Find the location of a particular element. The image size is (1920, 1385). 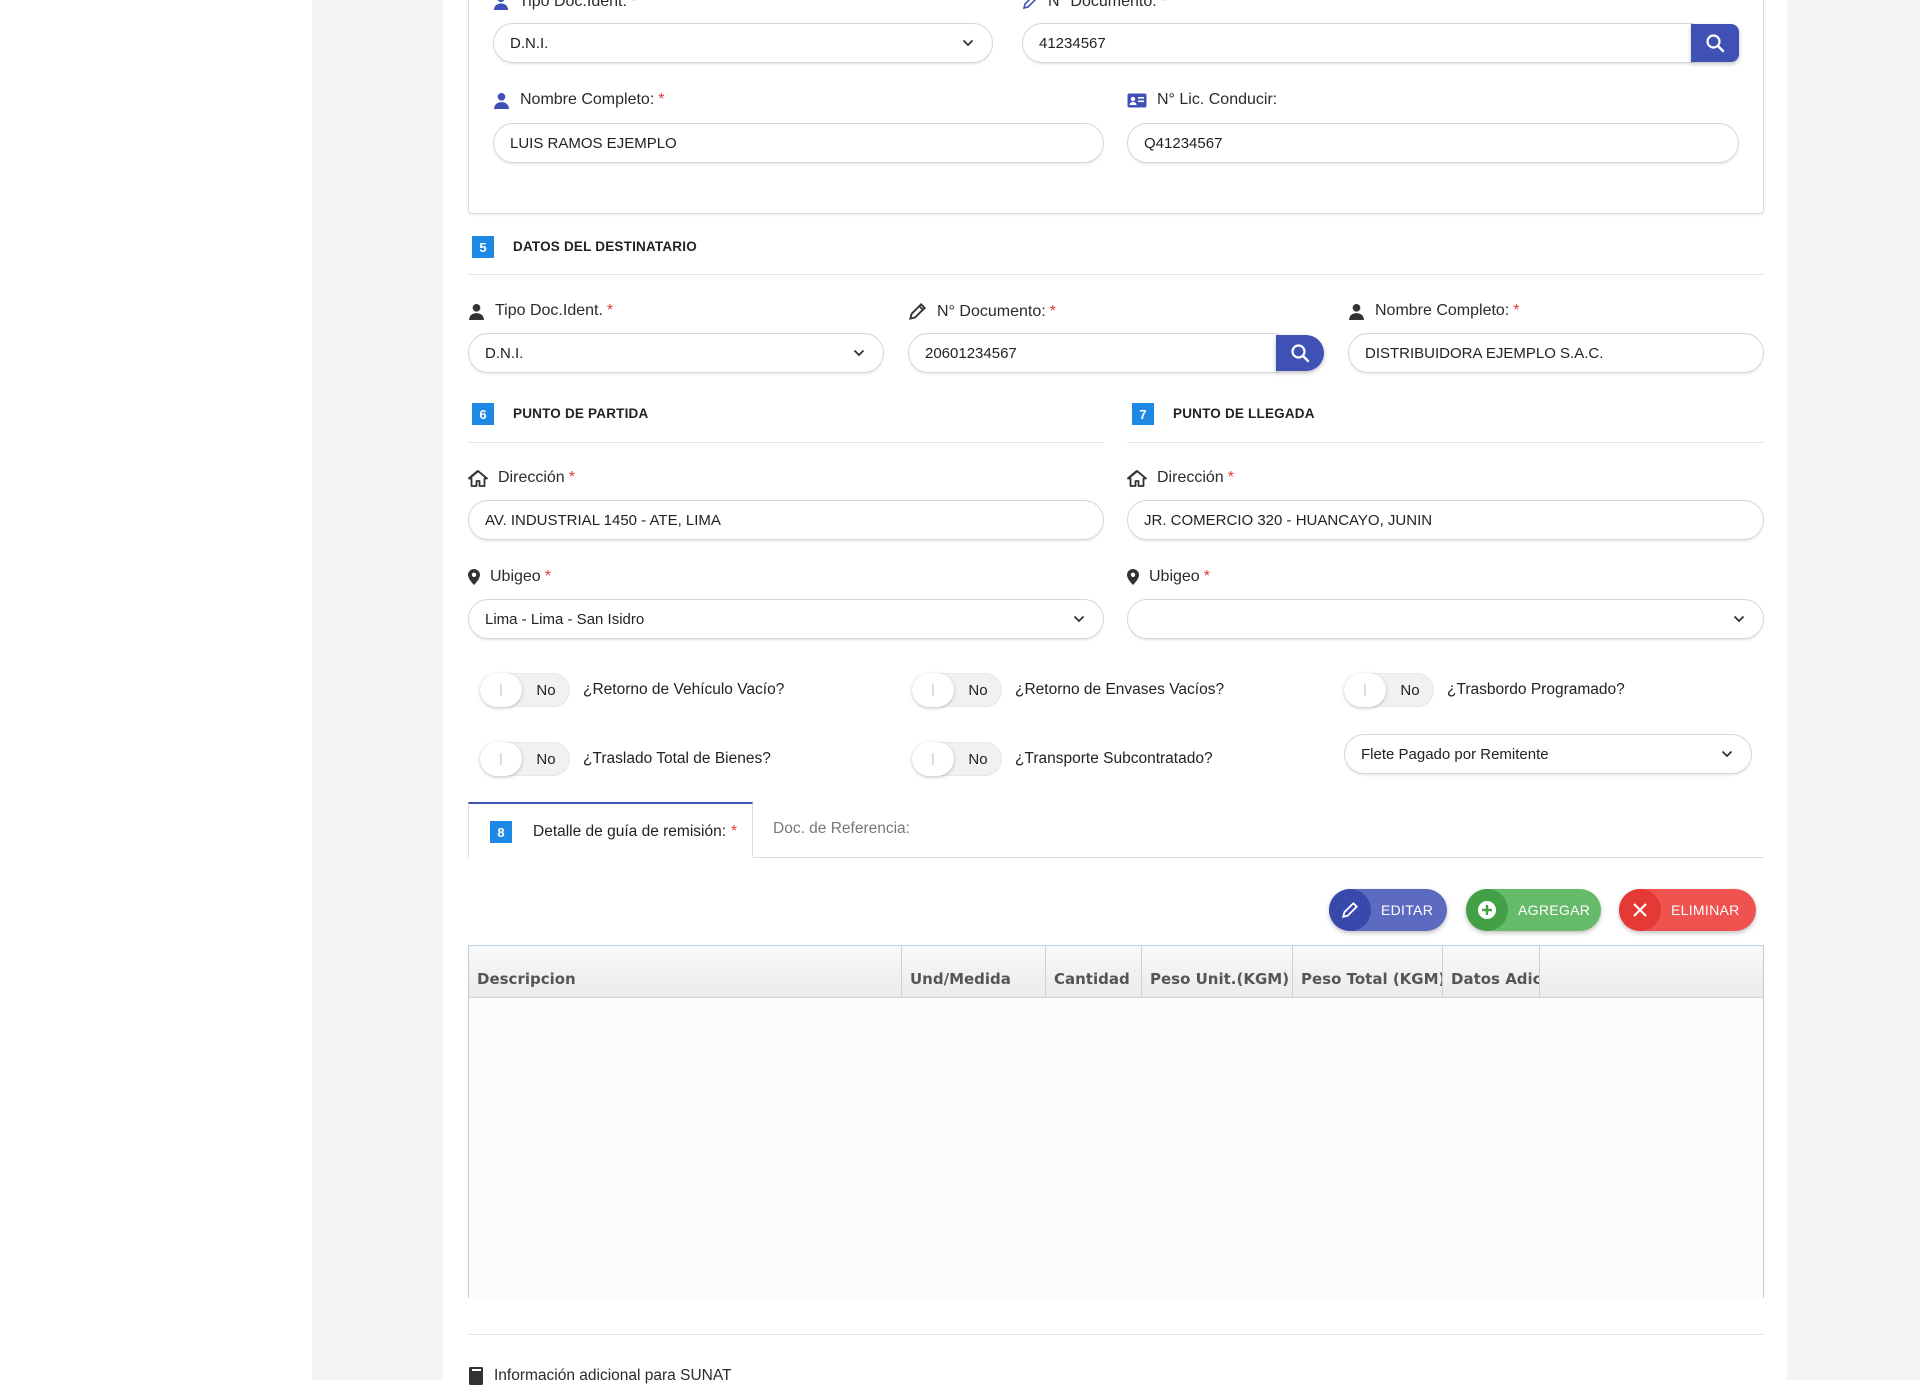

conductor-nombre-label-text: Nombre Completo: is located at coordinates (587, 99).